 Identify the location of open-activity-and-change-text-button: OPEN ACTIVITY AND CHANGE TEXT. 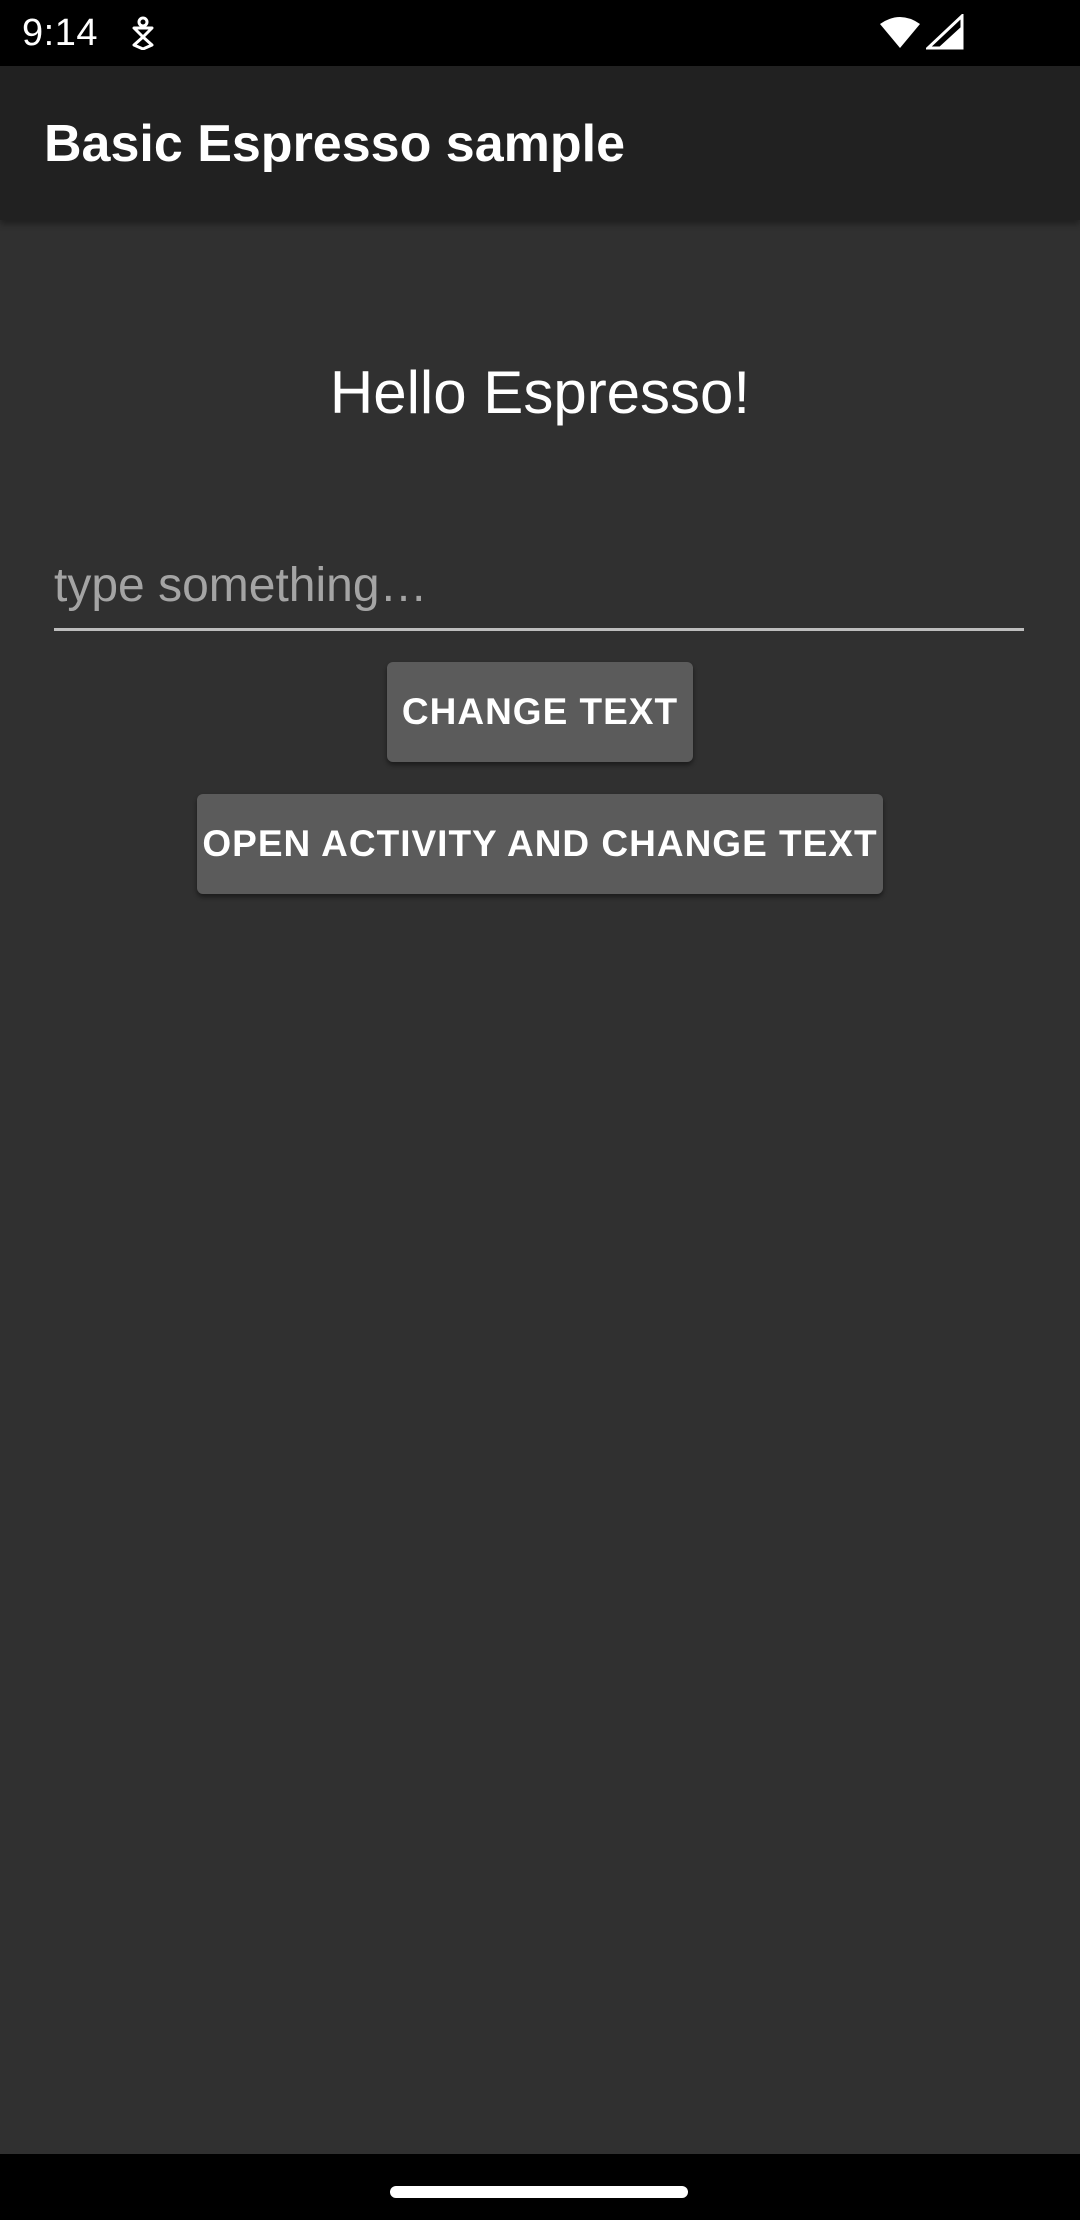
(540, 844).